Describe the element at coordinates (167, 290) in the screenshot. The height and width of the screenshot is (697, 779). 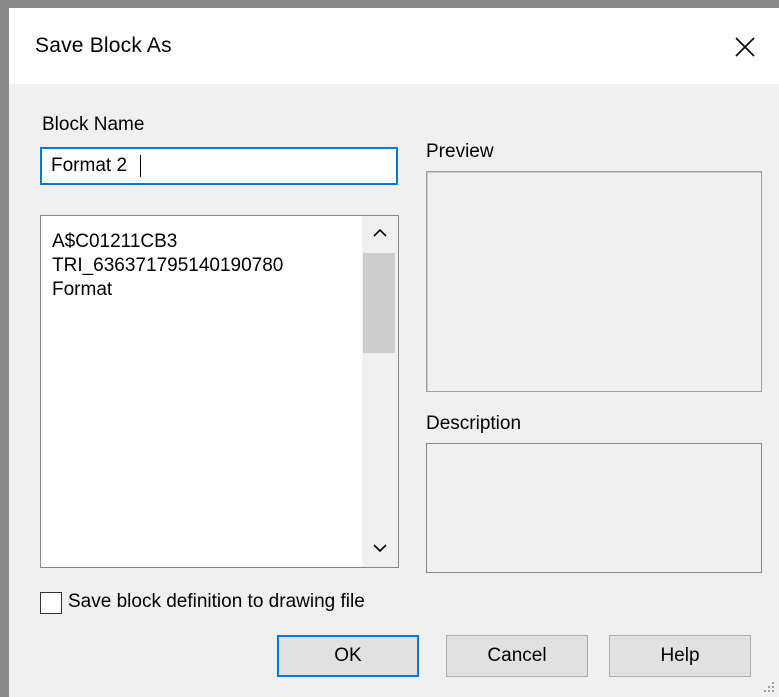
I see `list-item: Format` at that location.